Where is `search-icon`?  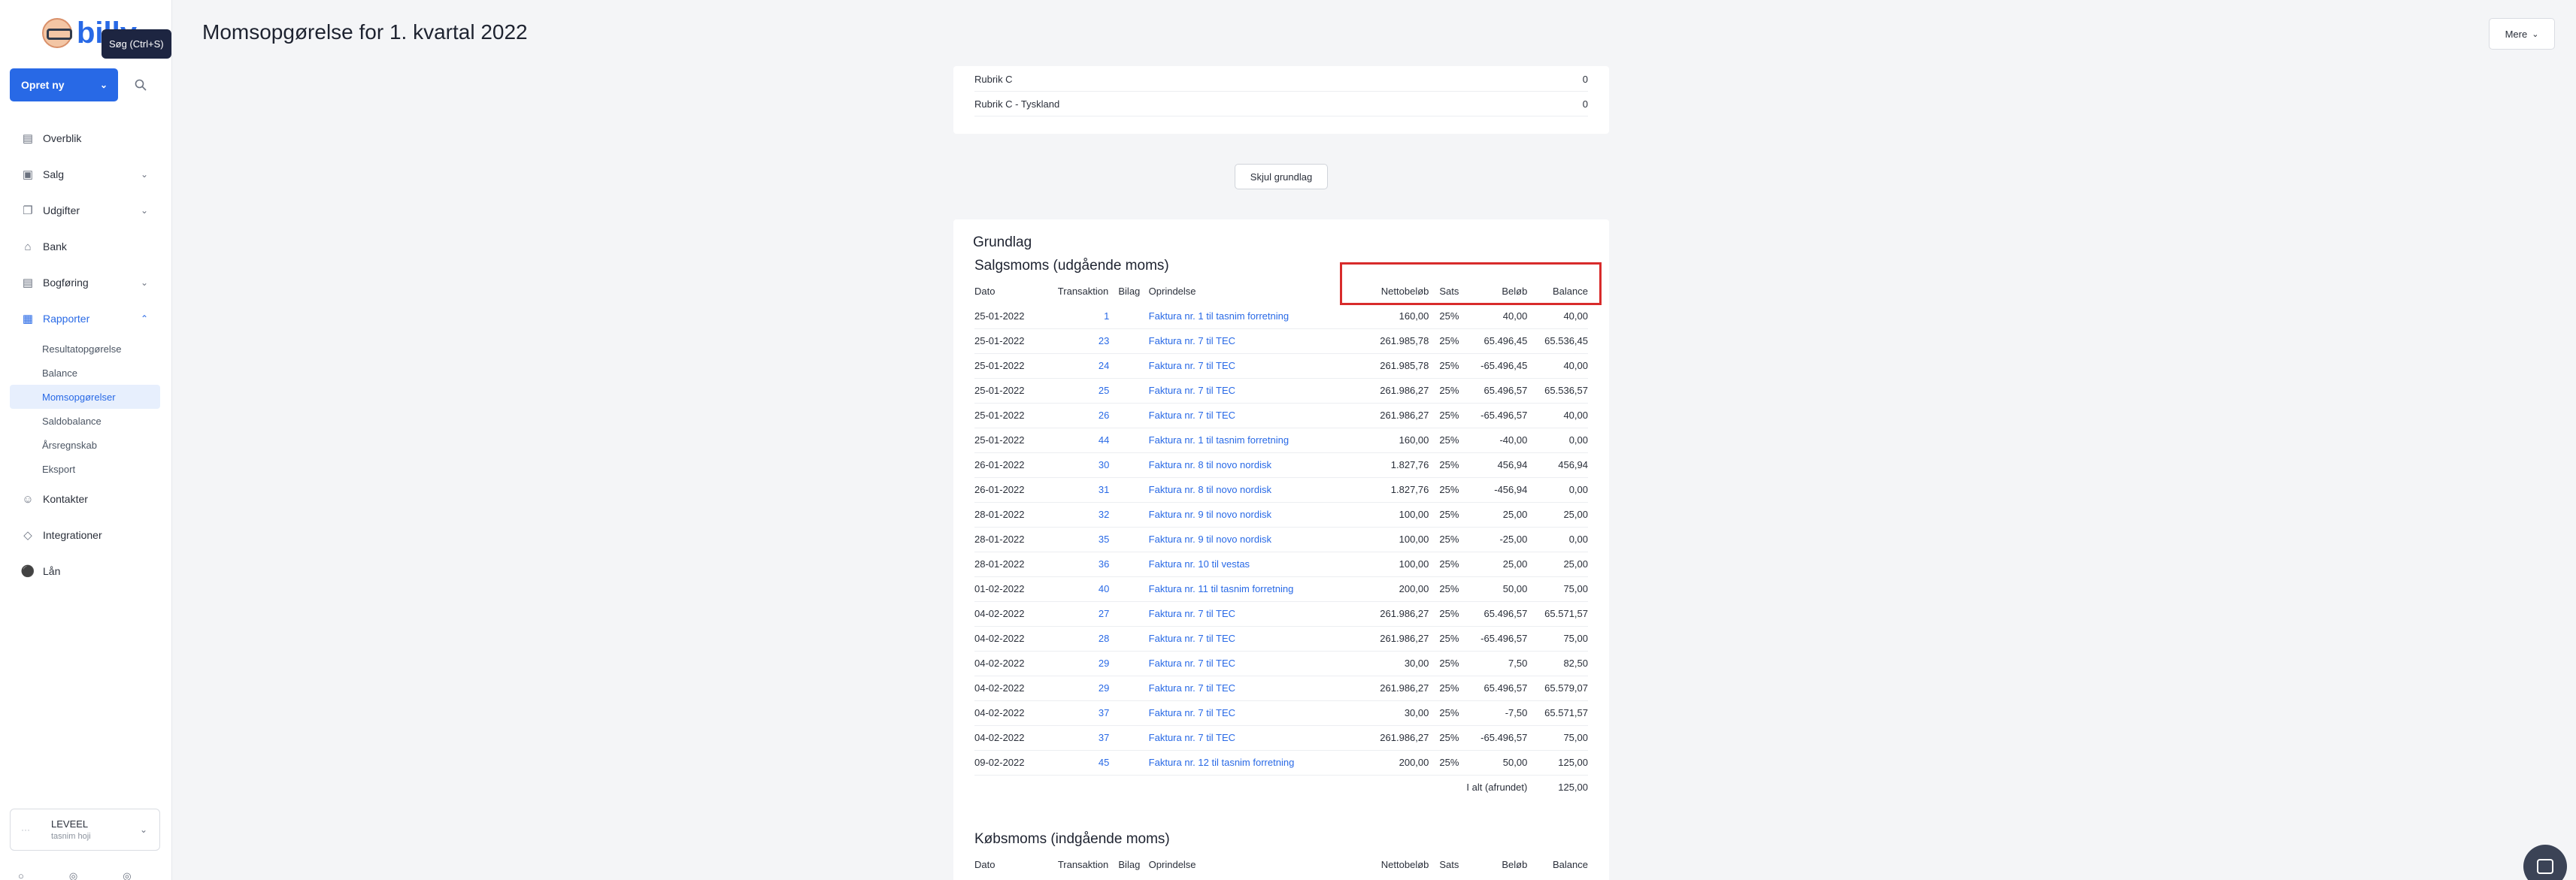 search-icon is located at coordinates (141, 85).